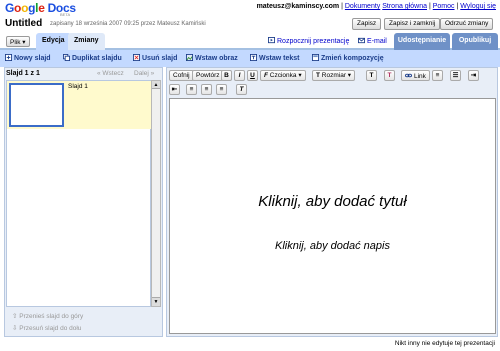 The height and width of the screenshot is (351, 500). I want to click on duplicate-icon, so click(66, 57).